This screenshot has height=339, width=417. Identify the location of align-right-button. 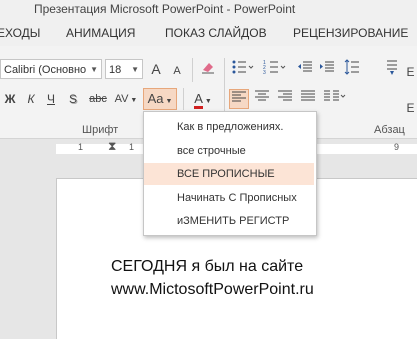
(285, 99).